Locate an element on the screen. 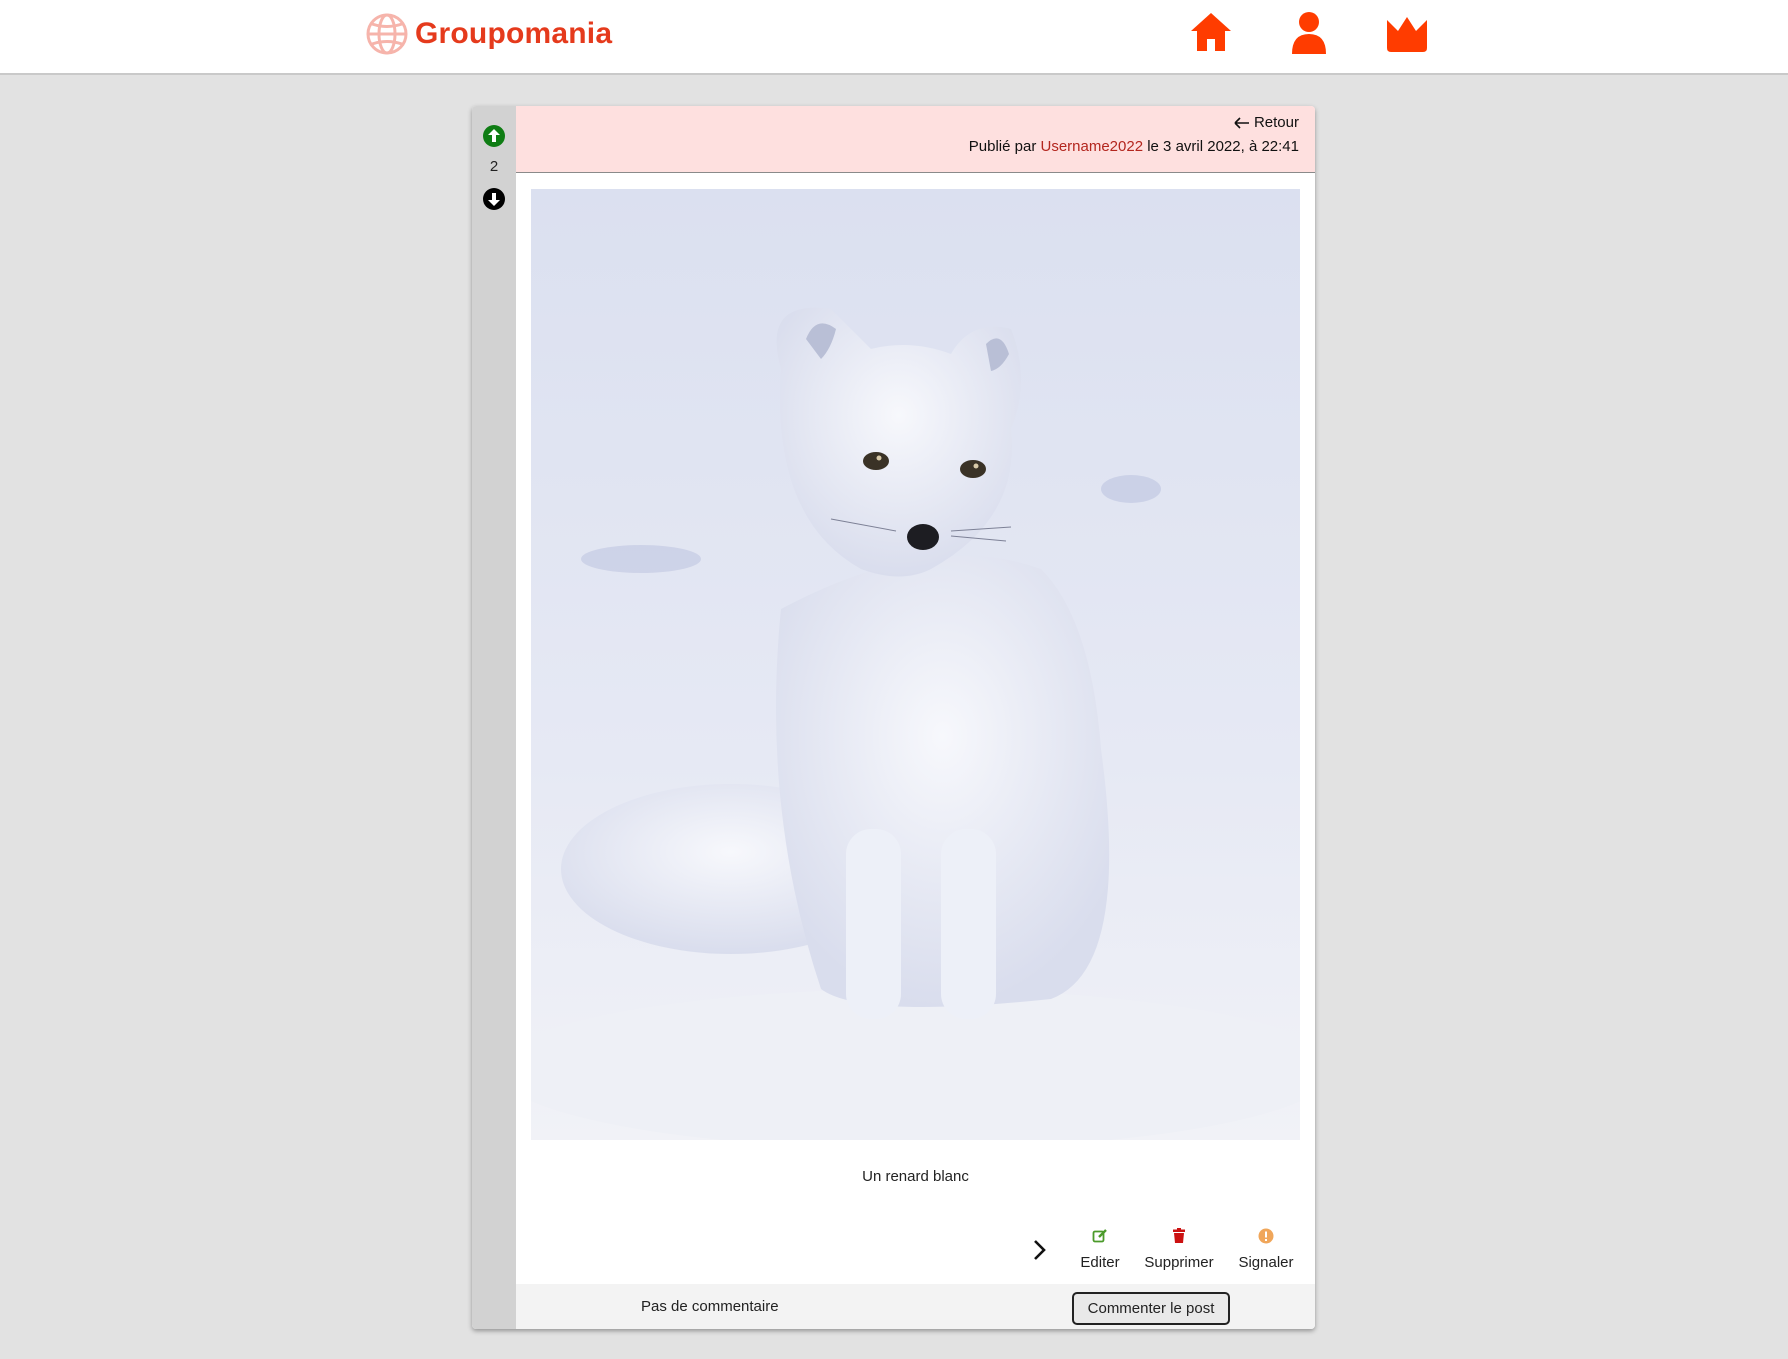  delete-button: Supprimer is located at coordinates (1179, 1249).